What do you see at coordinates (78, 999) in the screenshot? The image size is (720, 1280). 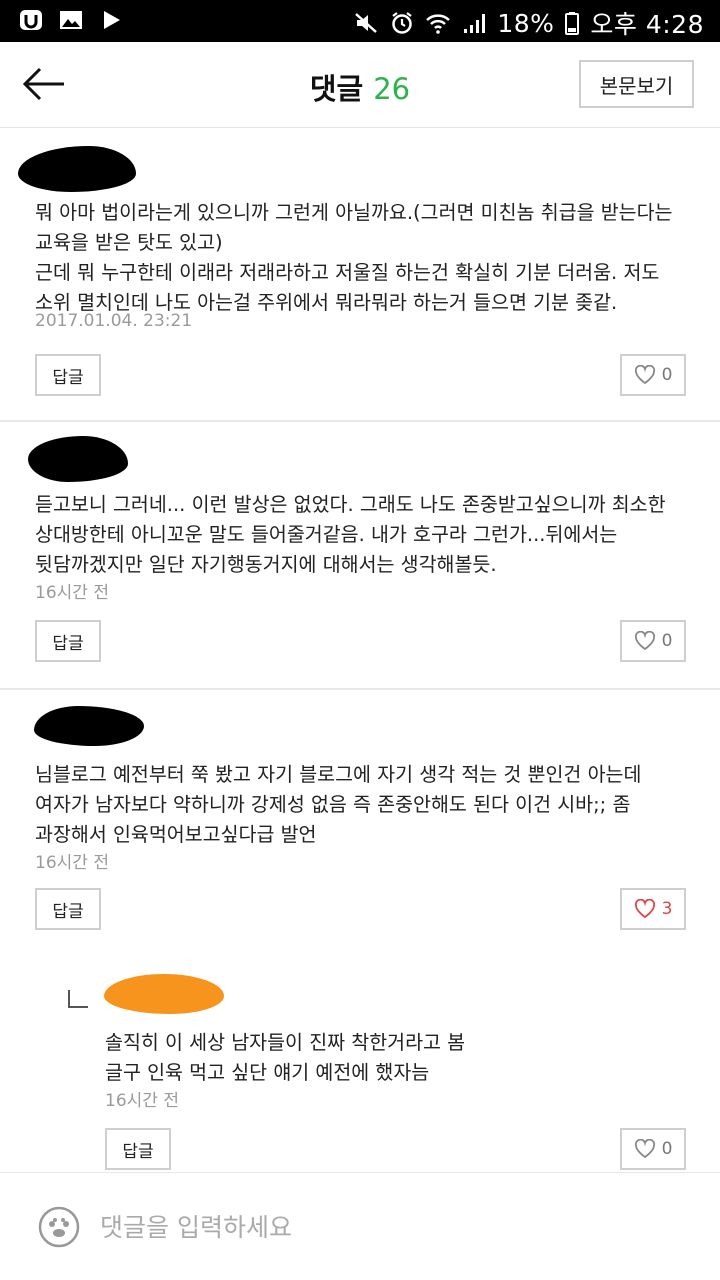 I see `reply-indent-icon` at bounding box center [78, 999].